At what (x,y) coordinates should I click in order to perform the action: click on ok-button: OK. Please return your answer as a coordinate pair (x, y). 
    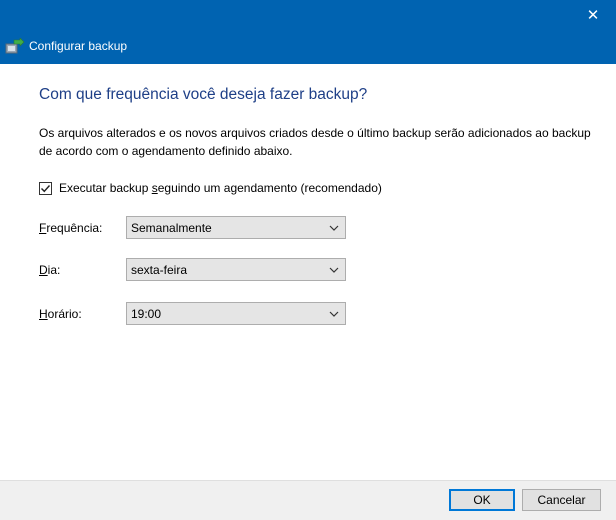
    Looking at the image, I should click on (482, 500).